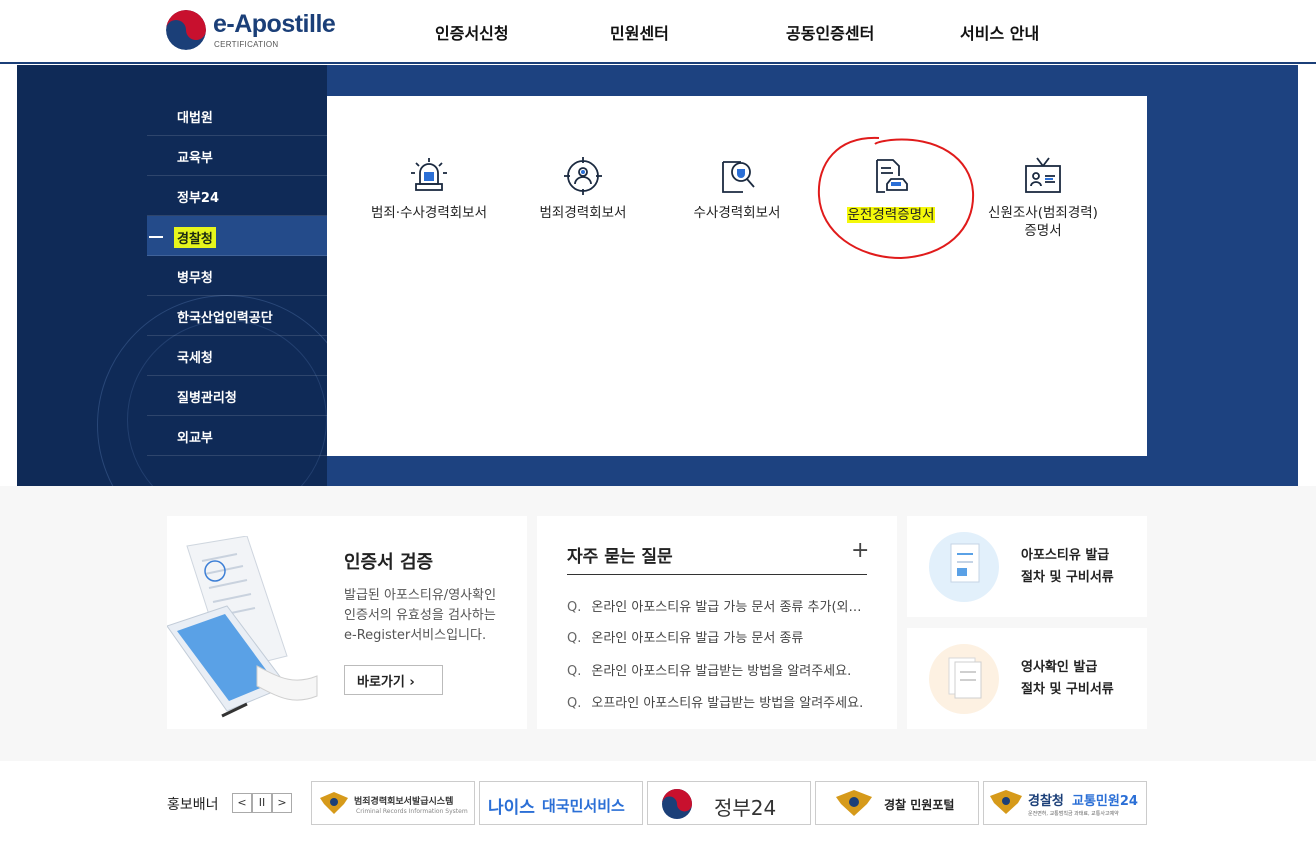 Image resolution: width=1316 pixels, height=844 pixels. I want to click on consular-guide-card: 영사확인 발급 절차 및 구비서류, so click(1027, 678).